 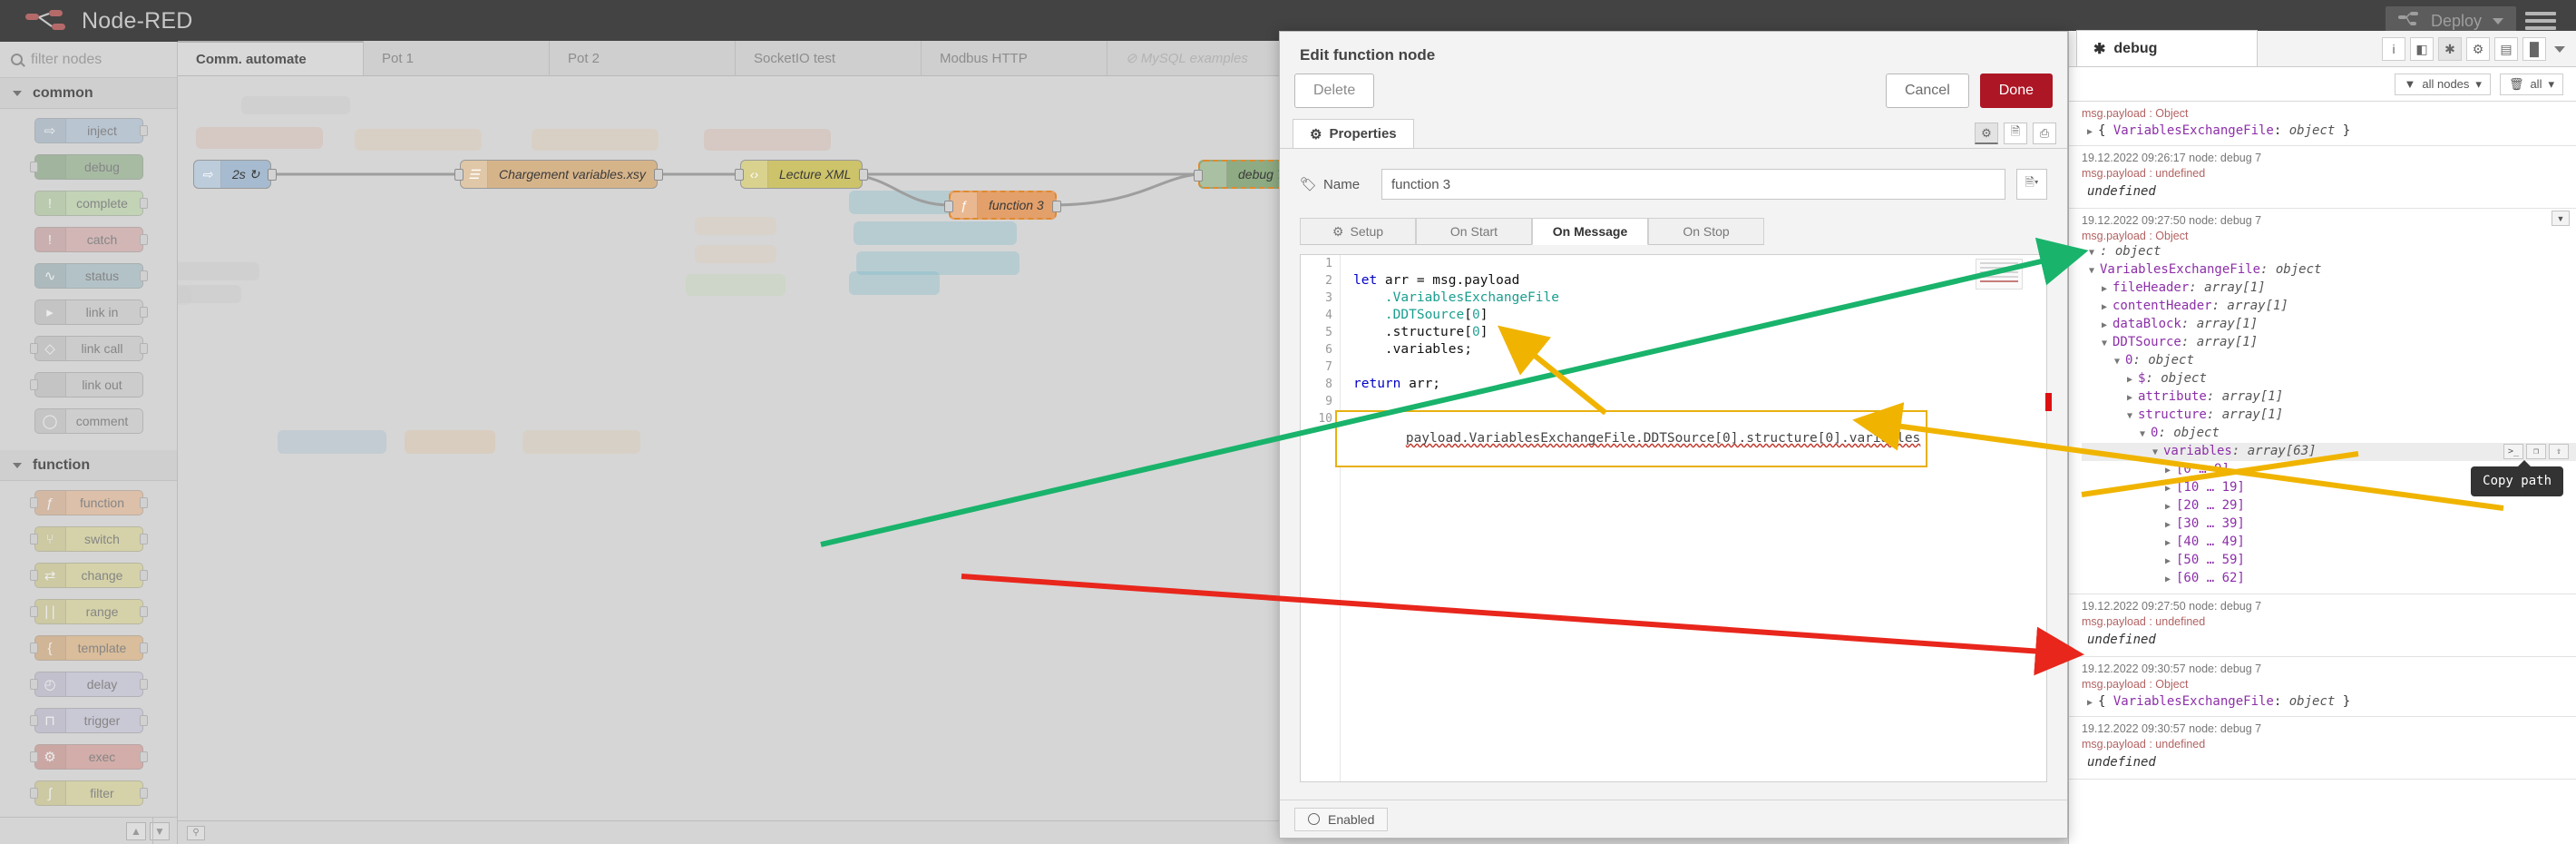 What do you see at coordinates (643, 58) in the screenshot?
I see `flow-tab-pot-2: Pot 2` at bounding box center [643, 58].